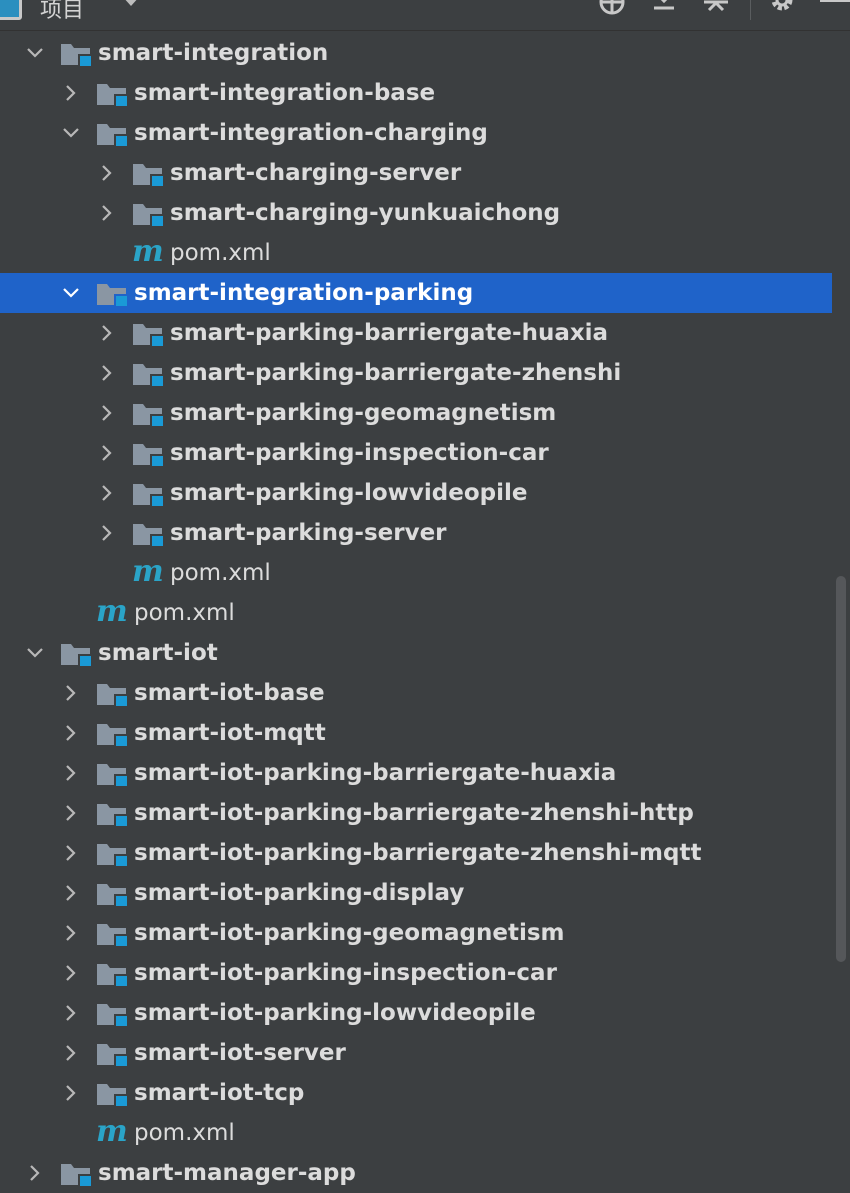  I want to click on tree-item-label: smart-iot-parking-display, so click(299, 893).